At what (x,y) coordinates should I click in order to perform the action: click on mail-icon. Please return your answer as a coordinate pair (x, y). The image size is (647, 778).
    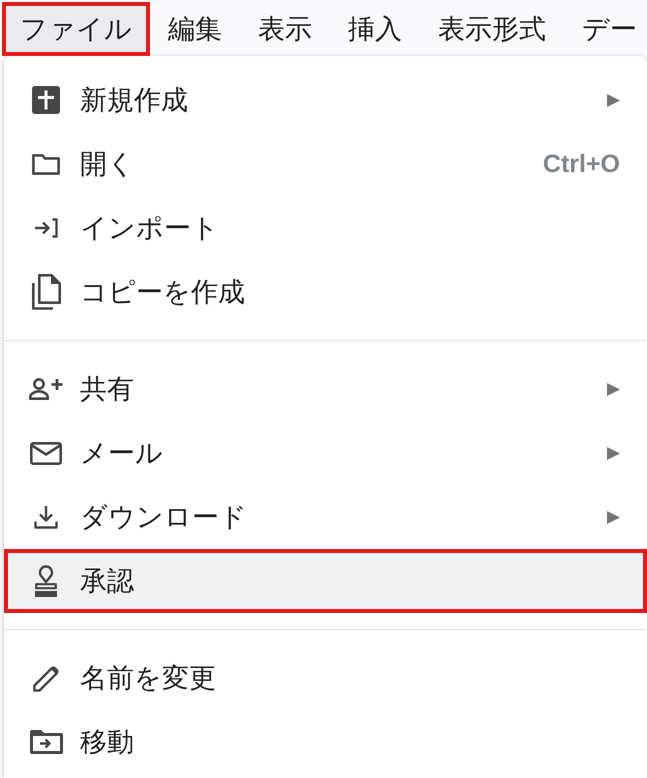
    Looking at the image, I should click on (46, 453).